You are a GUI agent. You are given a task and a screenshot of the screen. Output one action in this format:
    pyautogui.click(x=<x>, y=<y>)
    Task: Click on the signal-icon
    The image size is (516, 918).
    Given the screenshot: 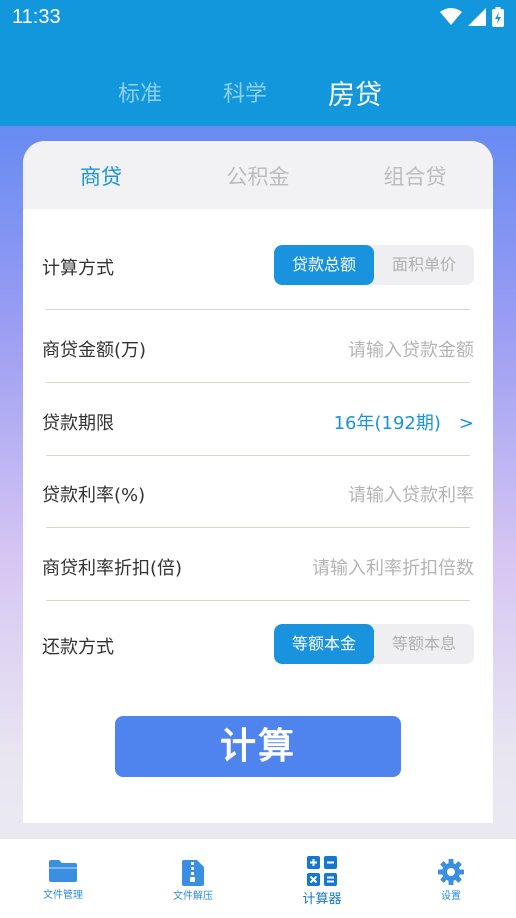 What is the action you would take?
    pyautogui.click(x=477, y=17)
    